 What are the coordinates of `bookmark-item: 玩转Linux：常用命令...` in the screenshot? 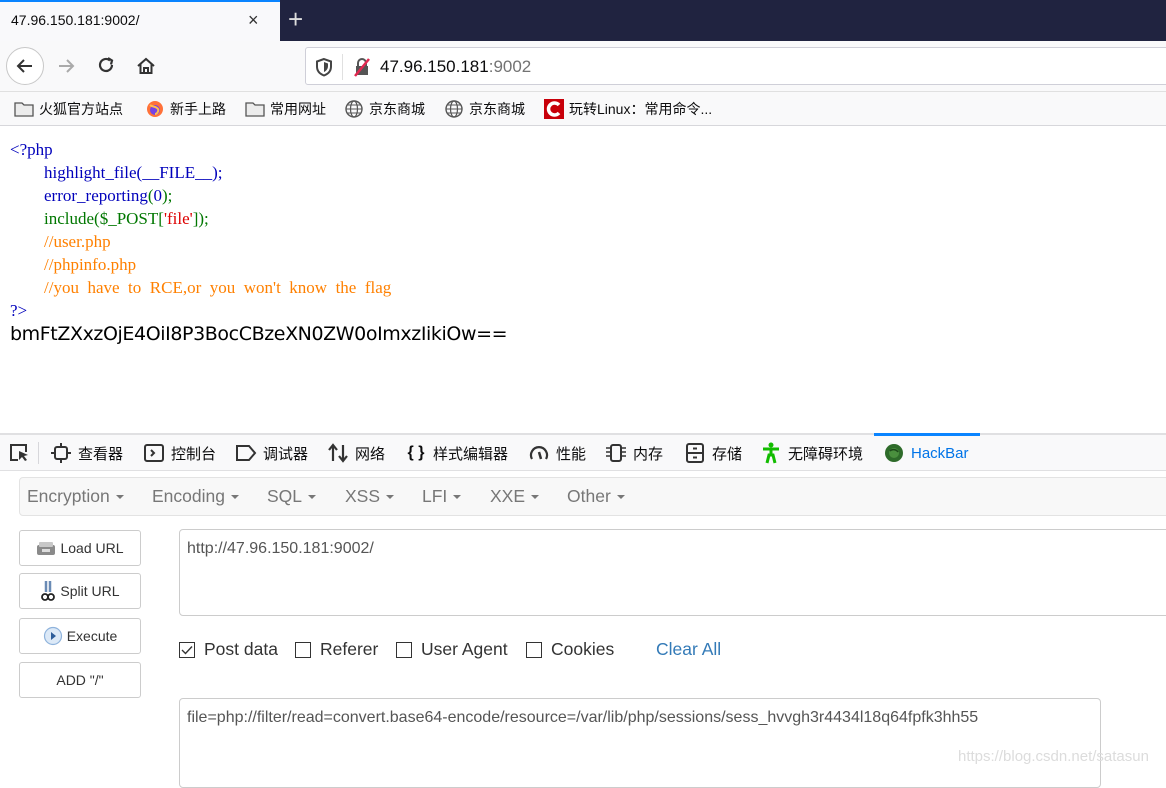 It's located at (628, 109).